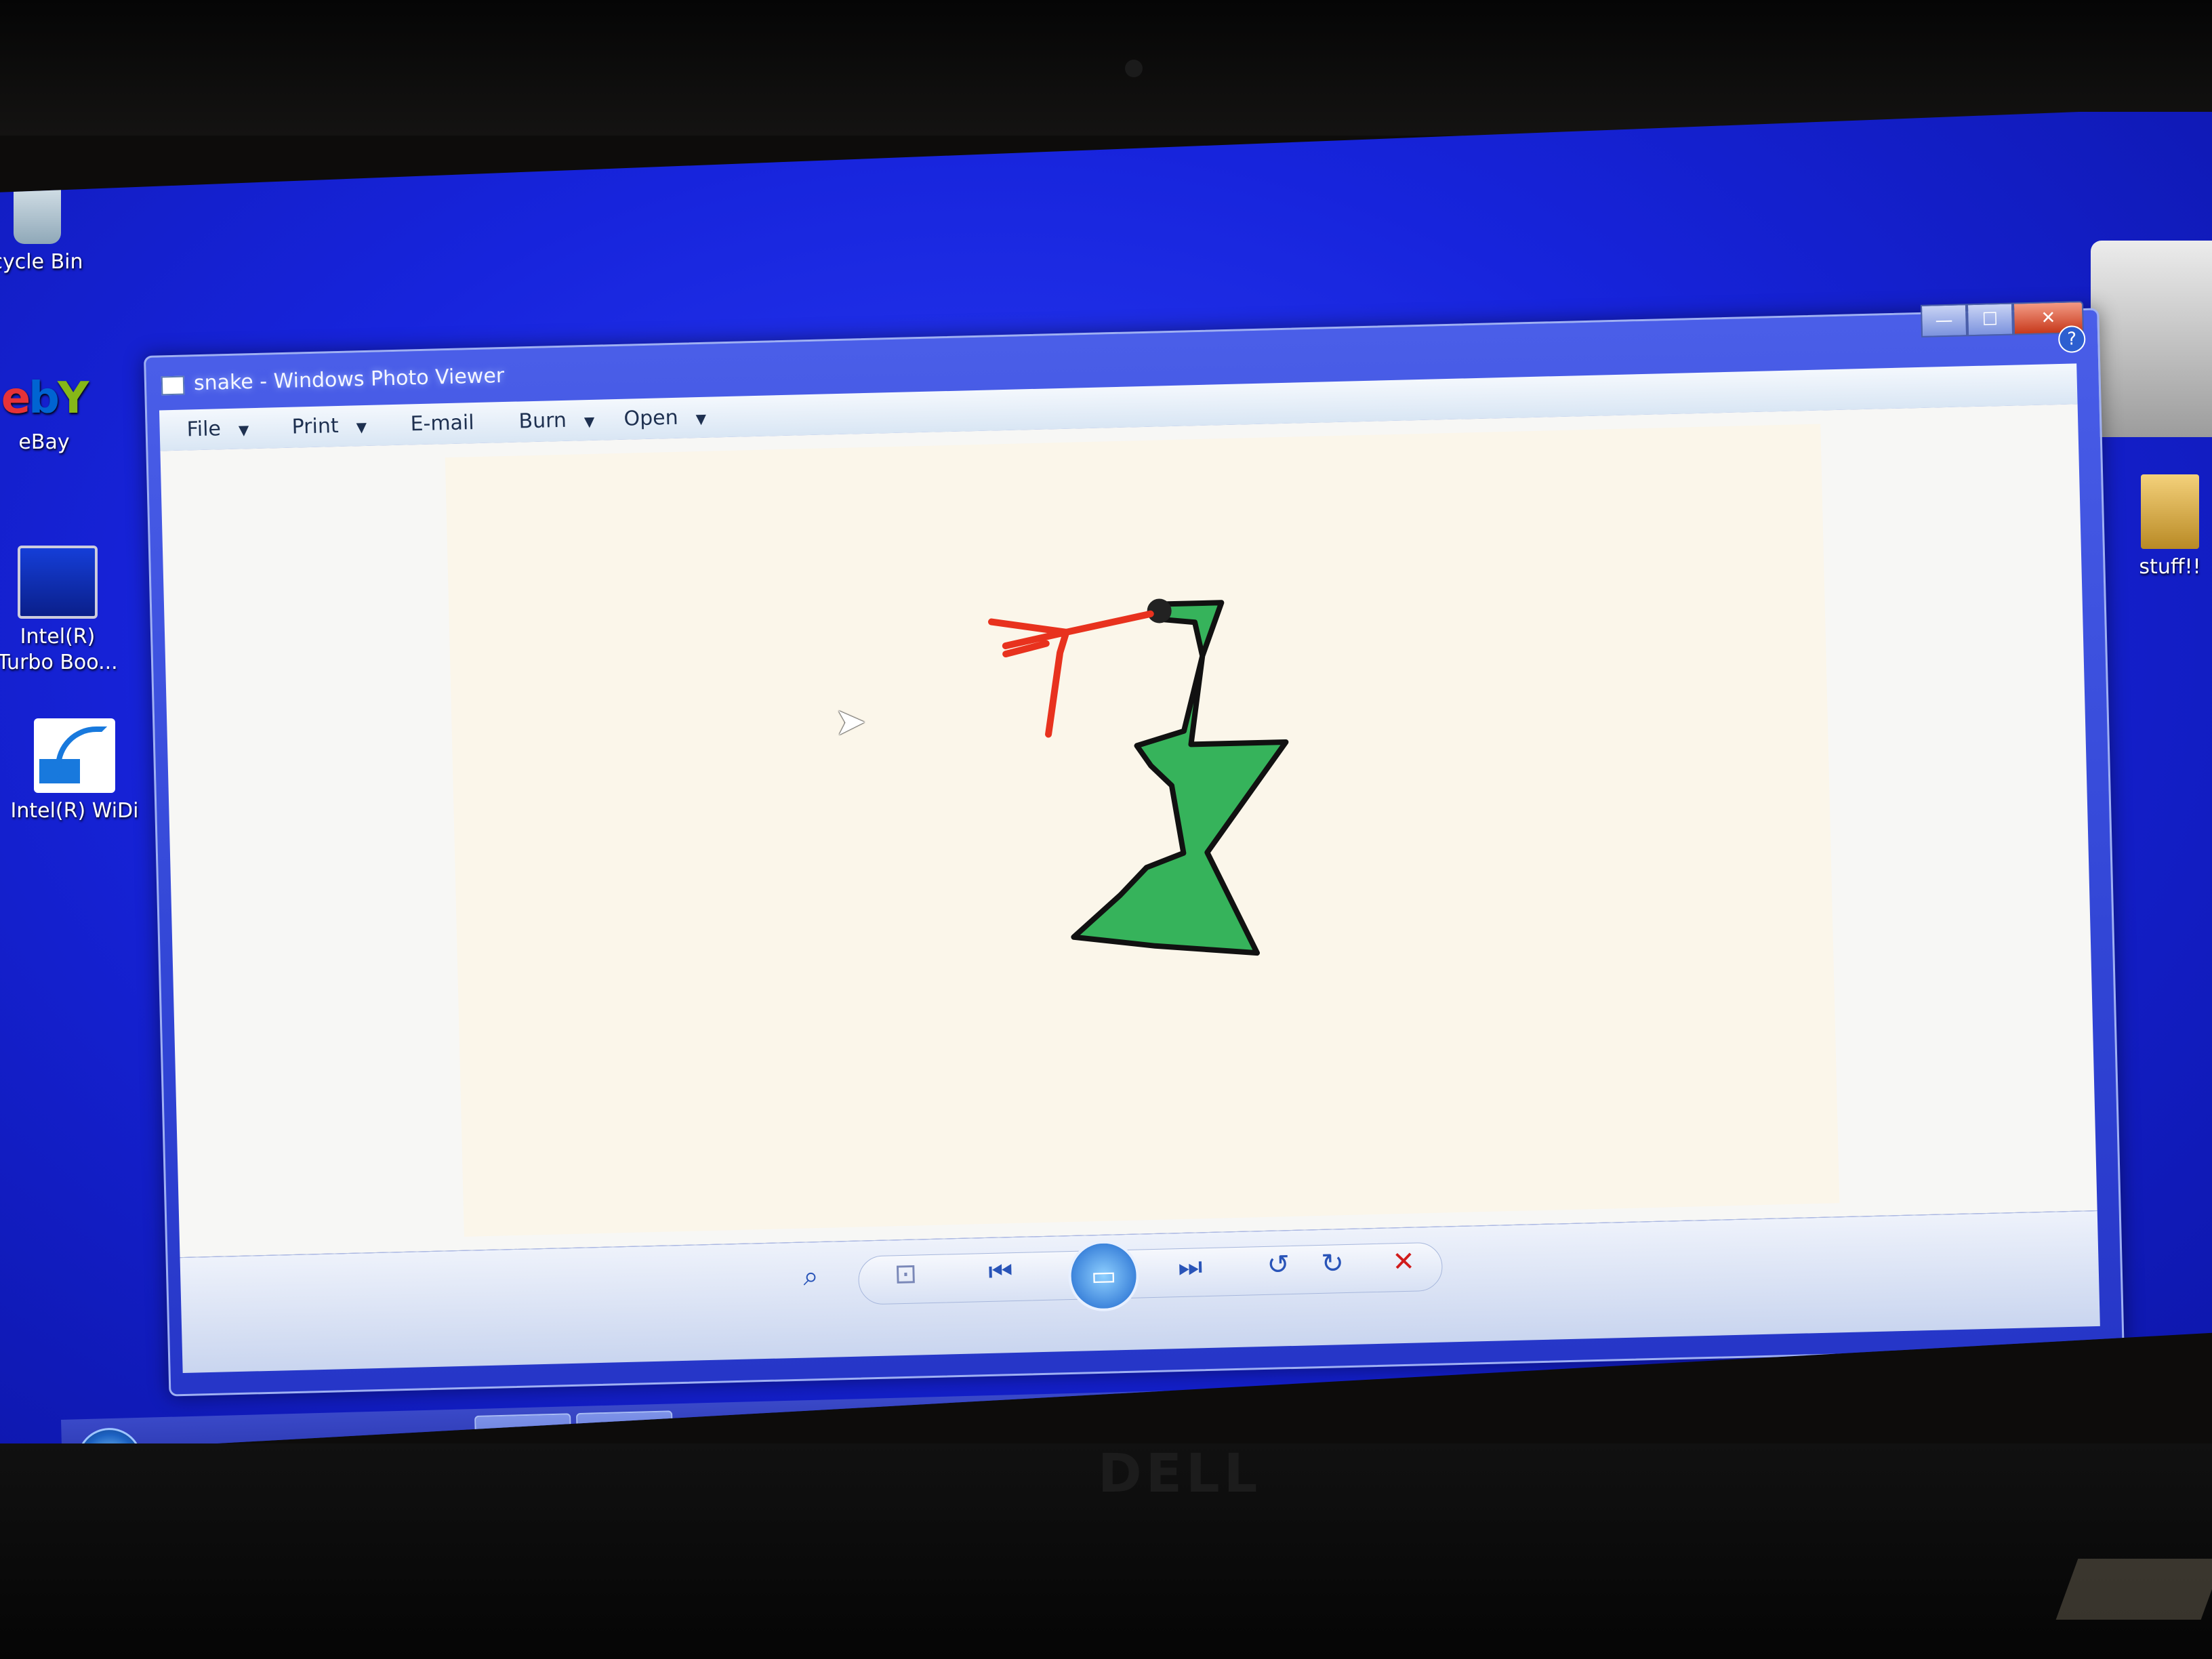 The height and width of the screenshot is (1659, 2212). I want to click on minimize-button: —, so click(1944, 321).